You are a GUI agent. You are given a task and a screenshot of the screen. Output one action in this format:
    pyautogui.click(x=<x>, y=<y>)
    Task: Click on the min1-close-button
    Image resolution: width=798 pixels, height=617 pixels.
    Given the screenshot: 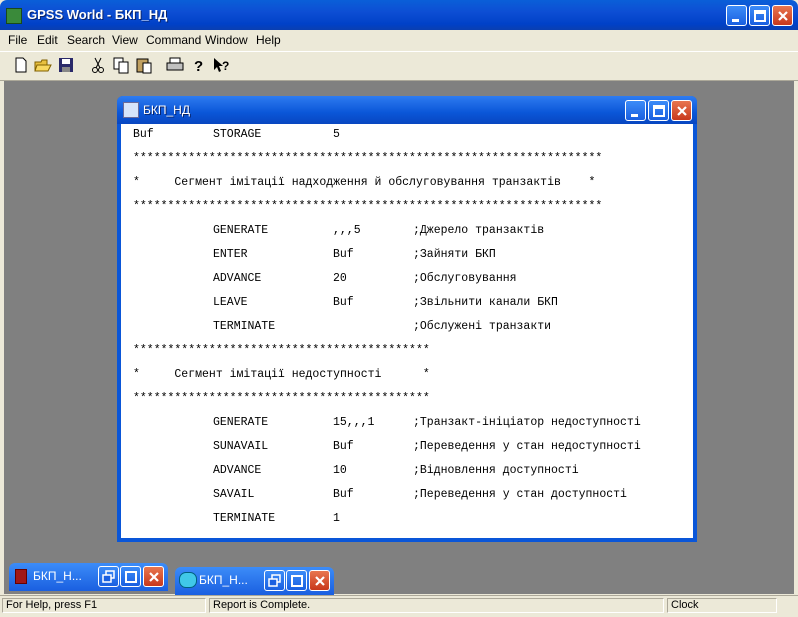 What is the action you would take?
    pyautogui.click(x=153, y=576)
    